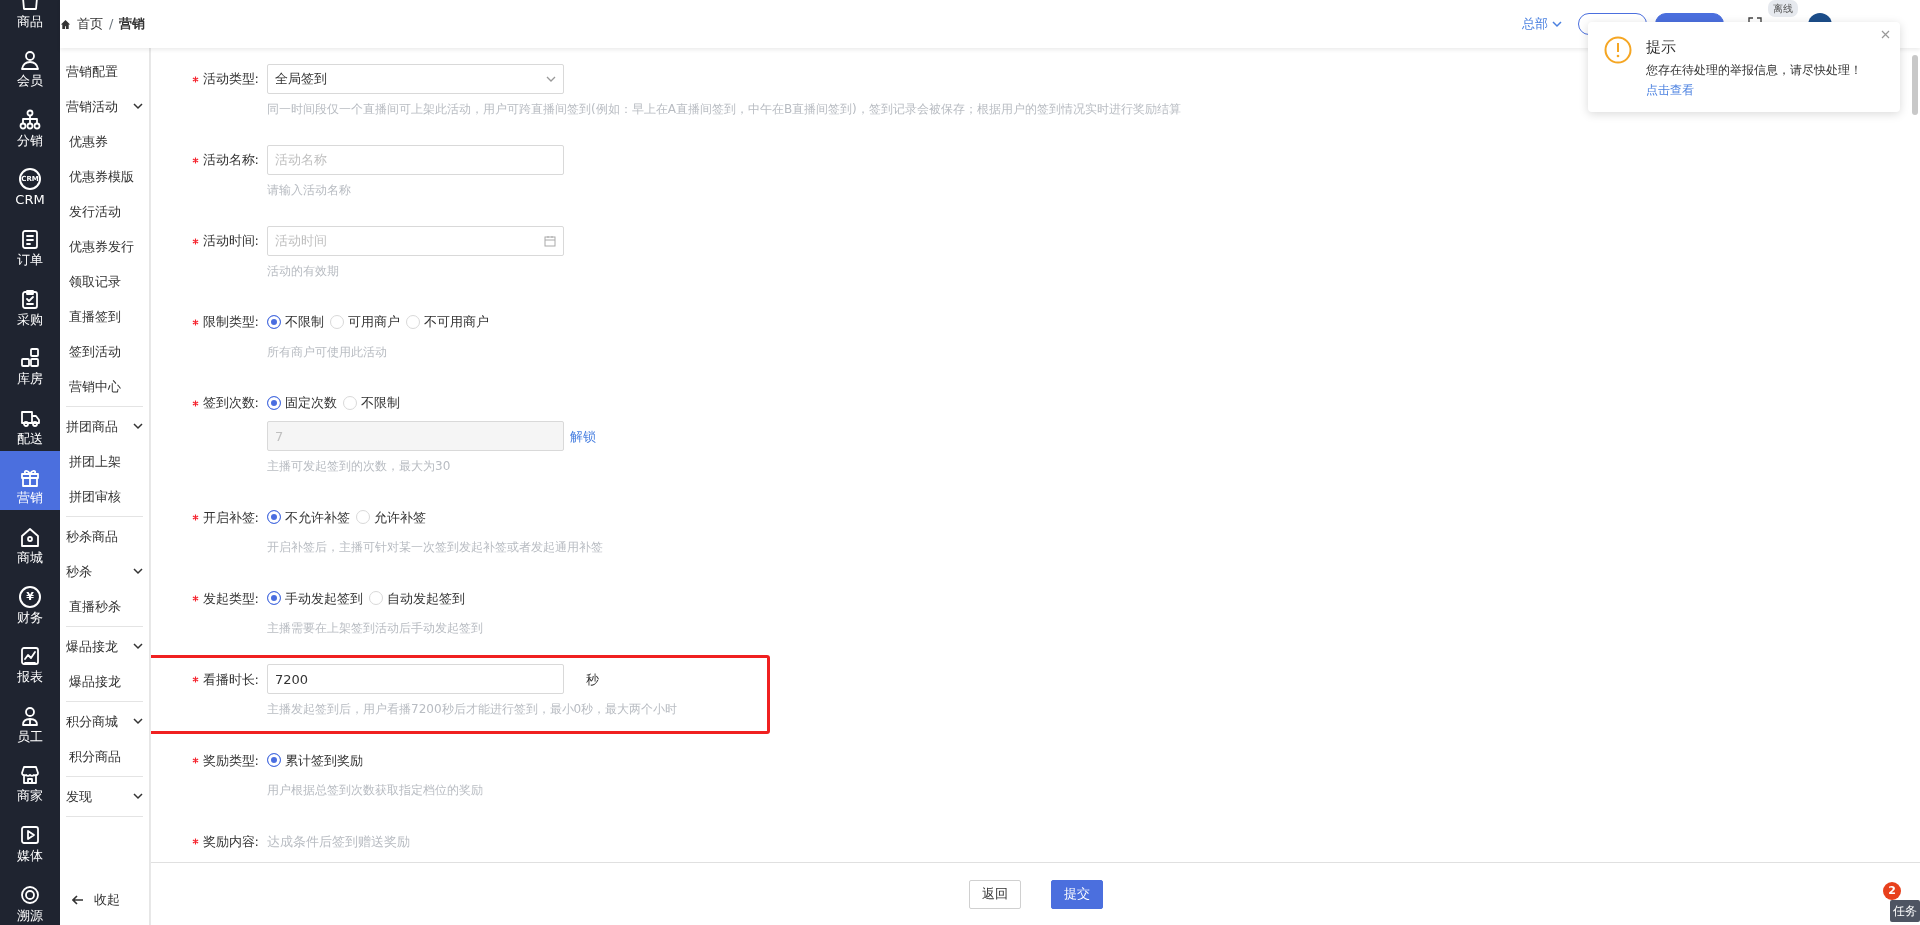 This screenshot has width=1920, height=925. Describe the element at coordinates (222, 517) in the screenshot. I see `field-label: 开启补签:` at that location.